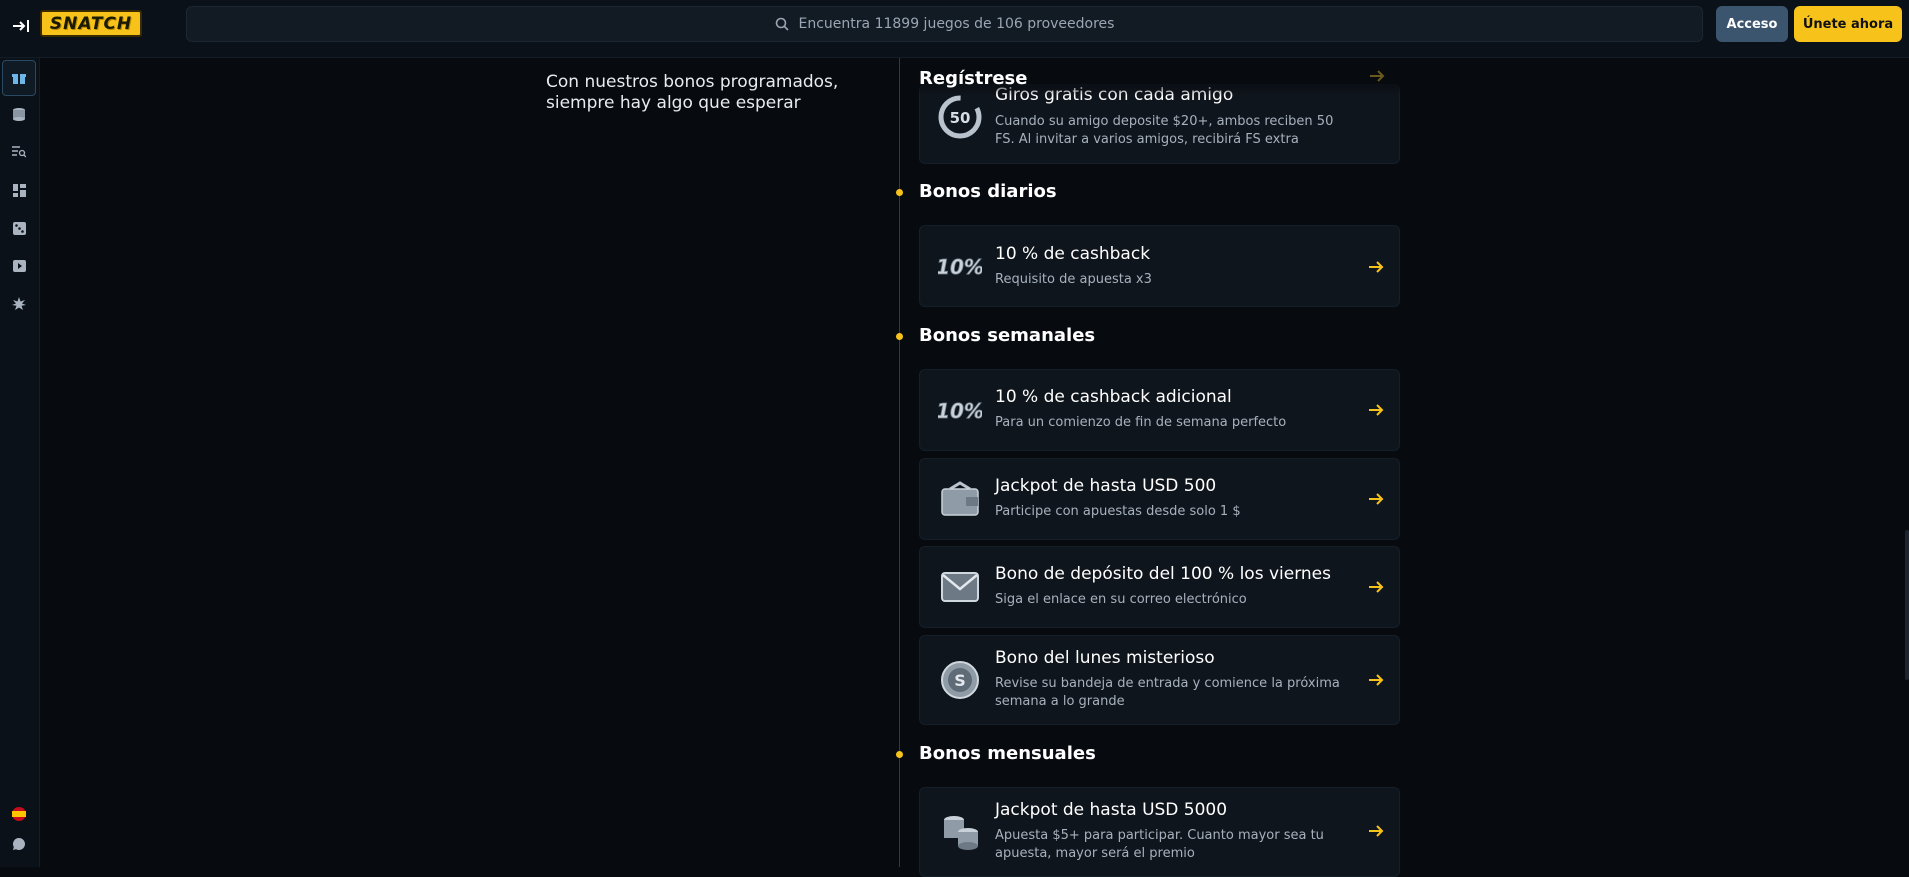 The image size is (1909, 877). I want to click on search-icon, so click(782, 24).